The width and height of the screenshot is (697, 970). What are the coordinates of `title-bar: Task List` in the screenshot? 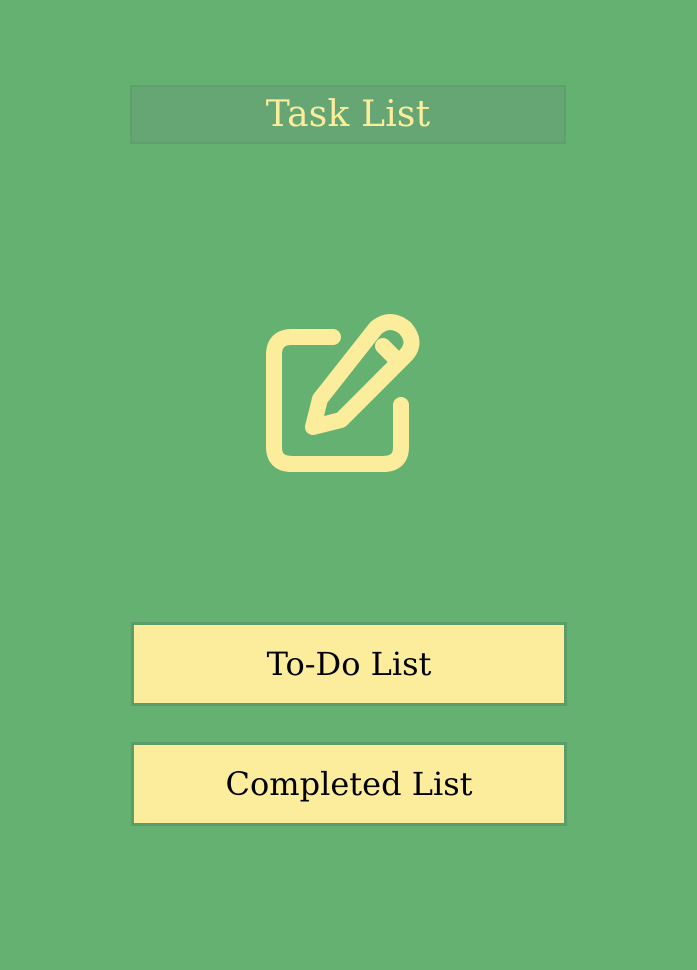 It's located at (348, 114).